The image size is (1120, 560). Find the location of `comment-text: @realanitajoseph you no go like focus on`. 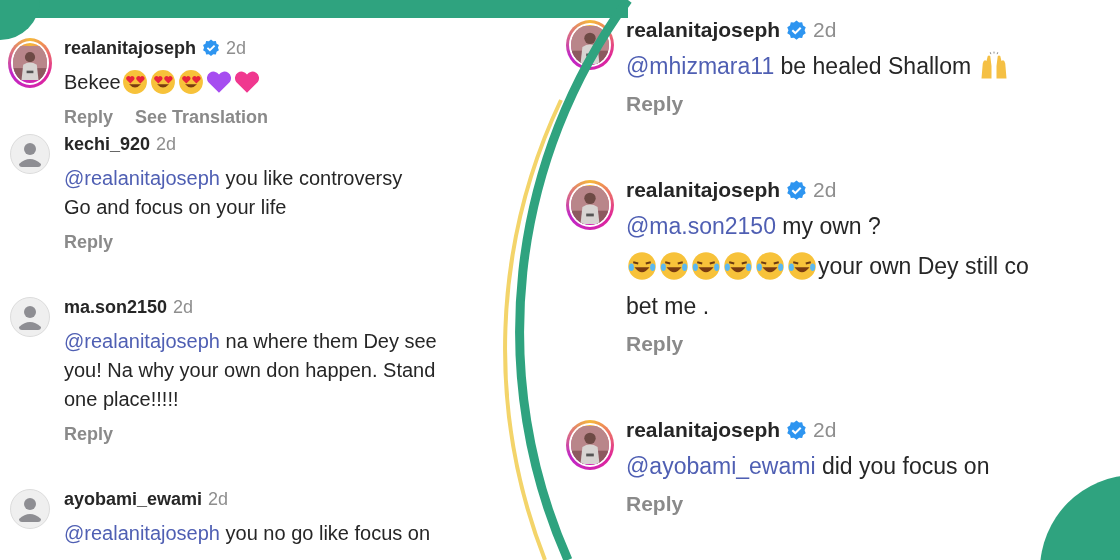

comment-text: @realanitajoseph you no go like focus on is located at coordinates (247, 533).